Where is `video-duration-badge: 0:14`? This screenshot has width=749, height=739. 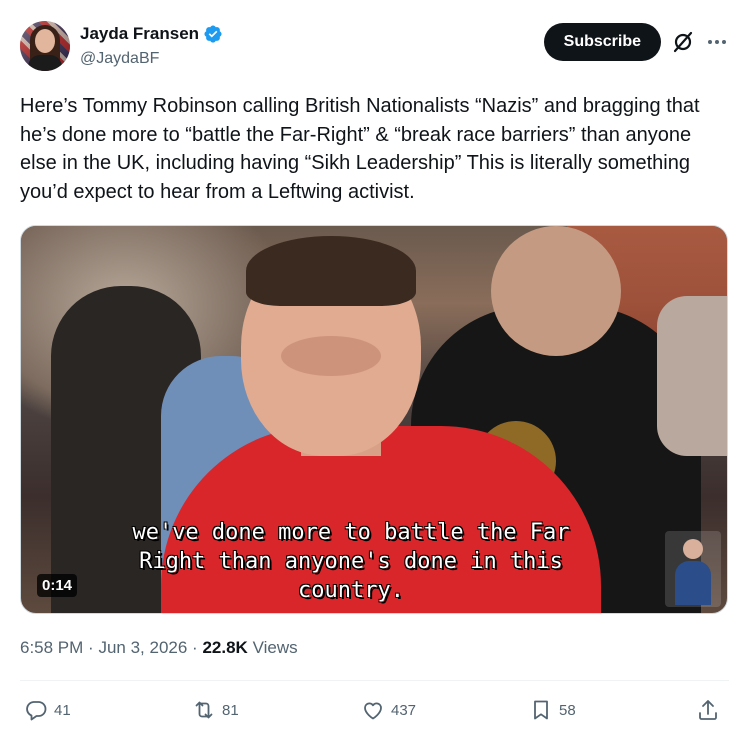
video-duration-badge: 0:14 is located at coordinates (57, 585).